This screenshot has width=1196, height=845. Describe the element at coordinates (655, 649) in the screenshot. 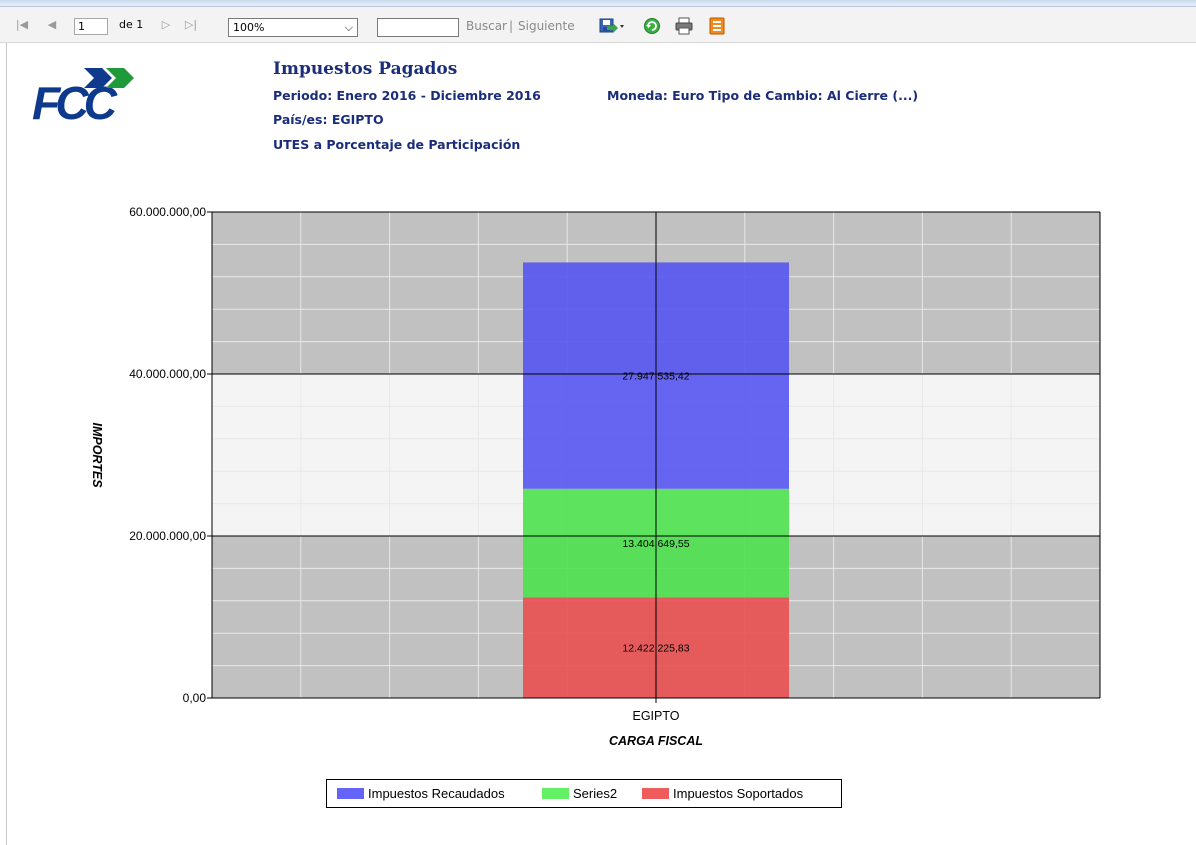

I see `data-label: 12.422.225,83` at that location.